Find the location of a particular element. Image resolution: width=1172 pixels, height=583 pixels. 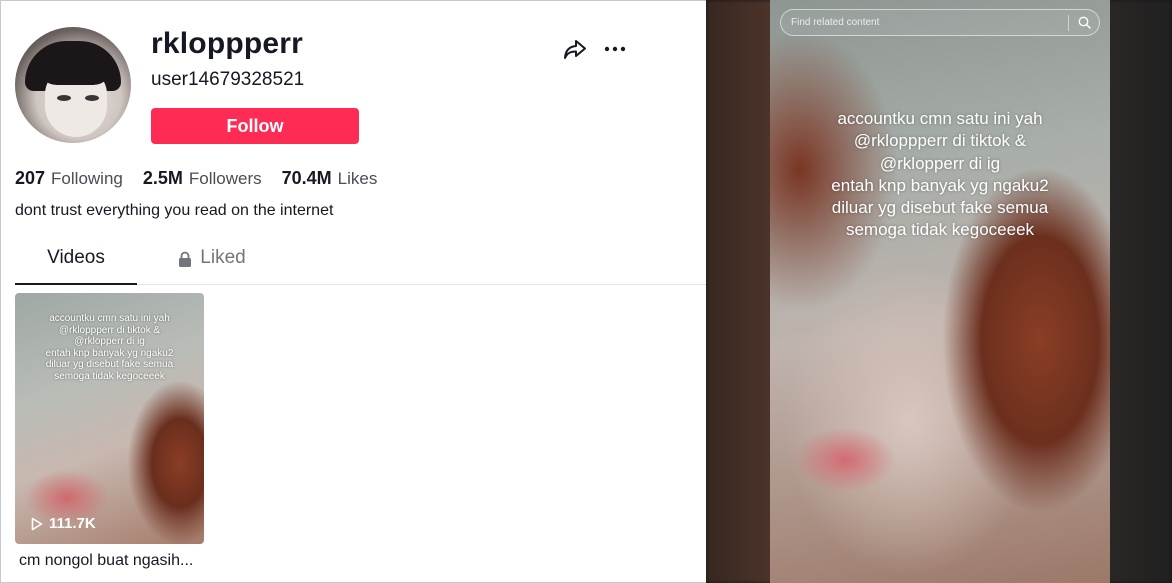

follow-button: Follow is located at coordinates (255, 126).